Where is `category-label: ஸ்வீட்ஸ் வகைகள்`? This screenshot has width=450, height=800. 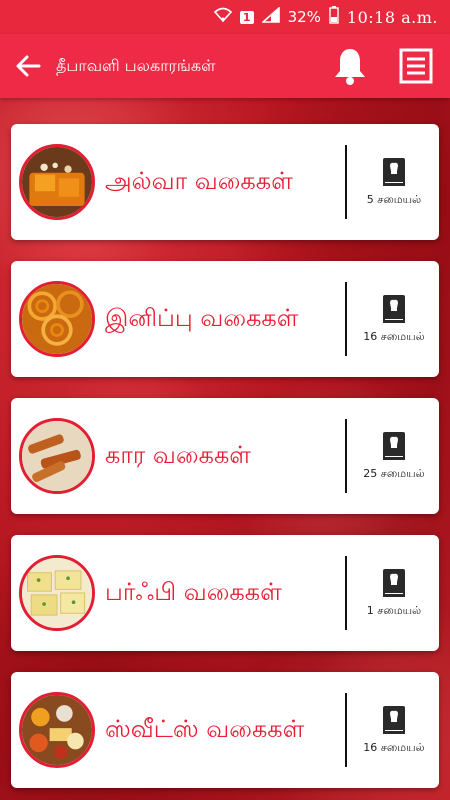
category-label: ஸ்வீட்ஸ் வகைகள் is located at coordinates (205, 728).